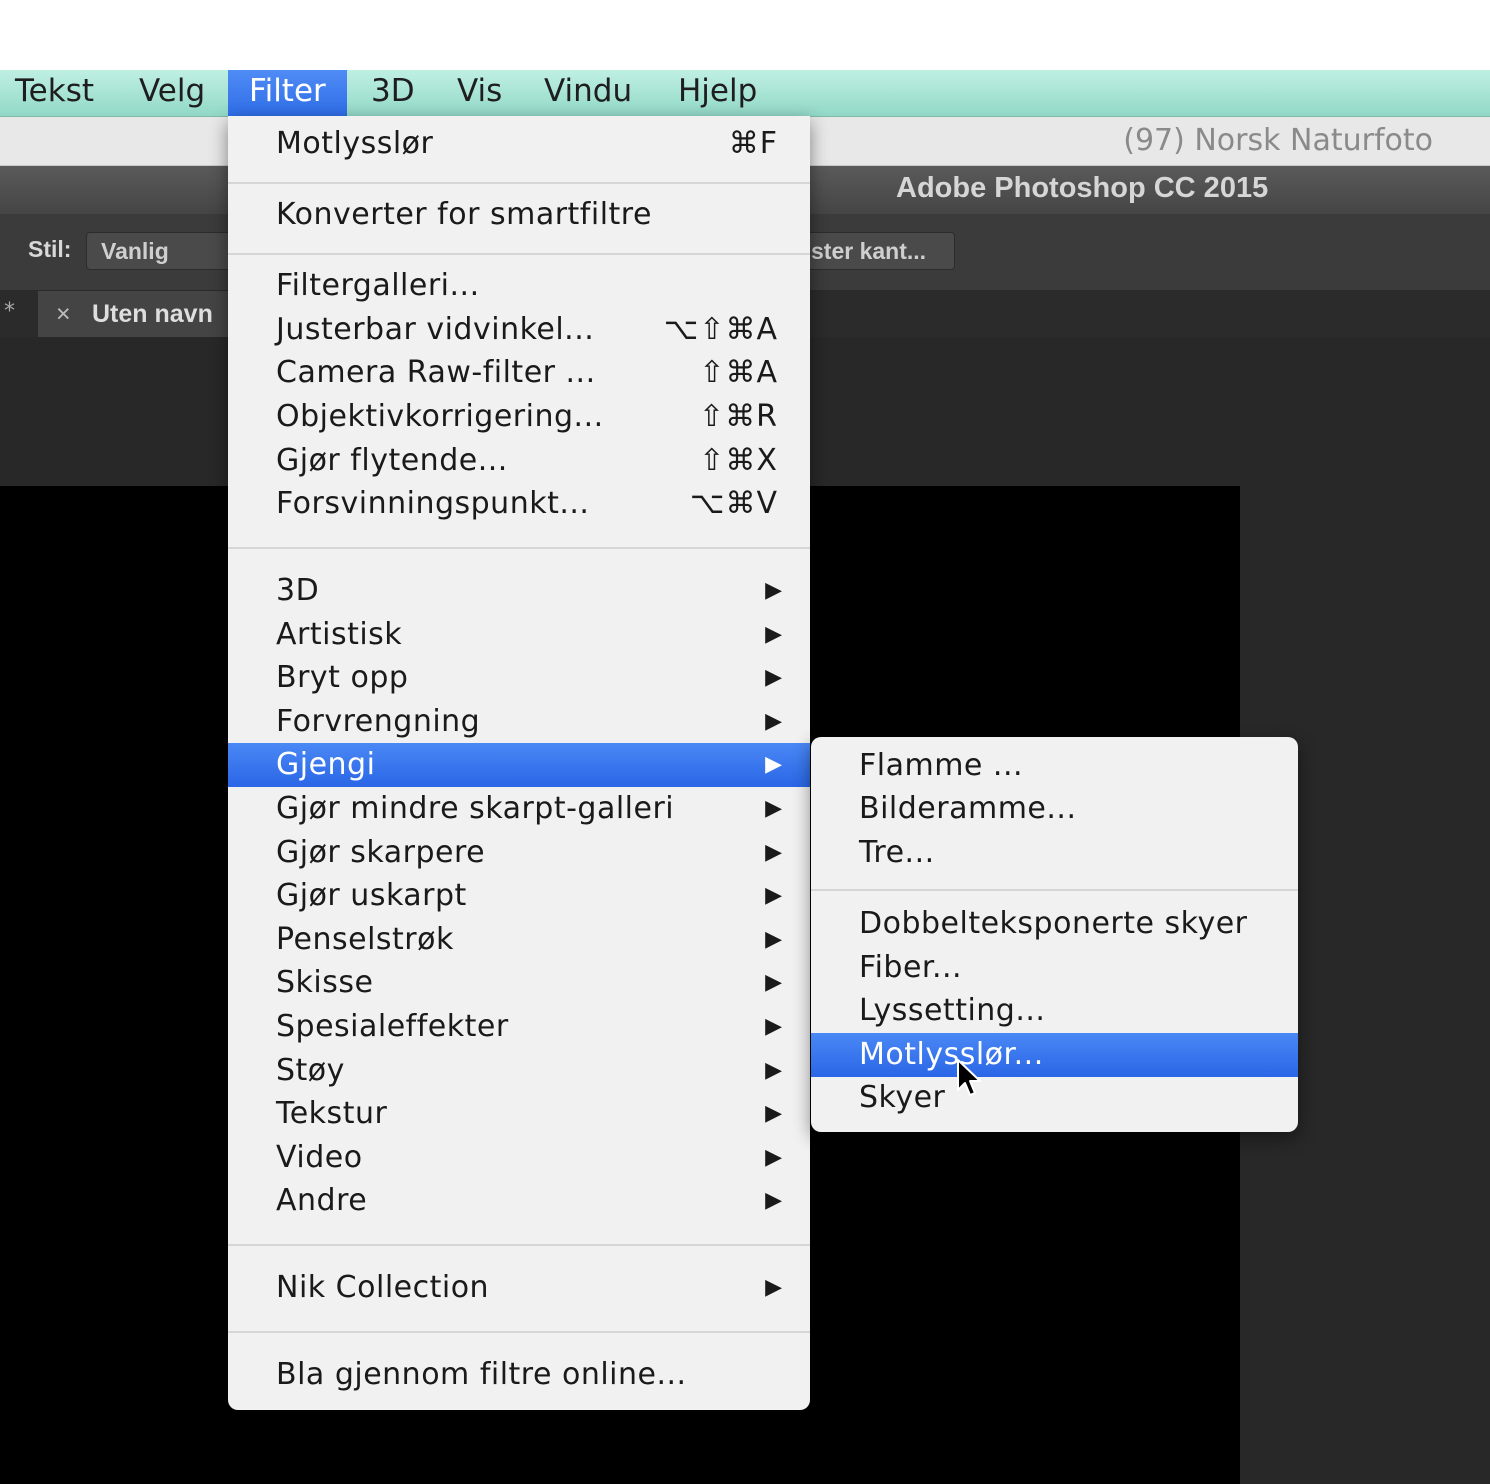 The image size is (1490, 1484). I want to click on menu-item-label: Andre, so click(322, 1201).